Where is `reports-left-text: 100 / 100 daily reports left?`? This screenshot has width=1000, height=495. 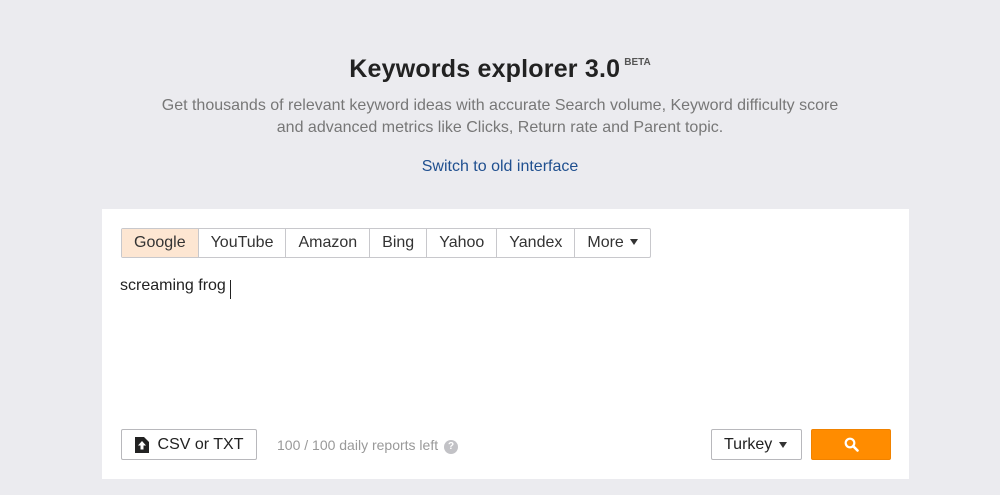
reports-left-text: 100 / 100 daily reports left? is located at coordinates (368, 445).